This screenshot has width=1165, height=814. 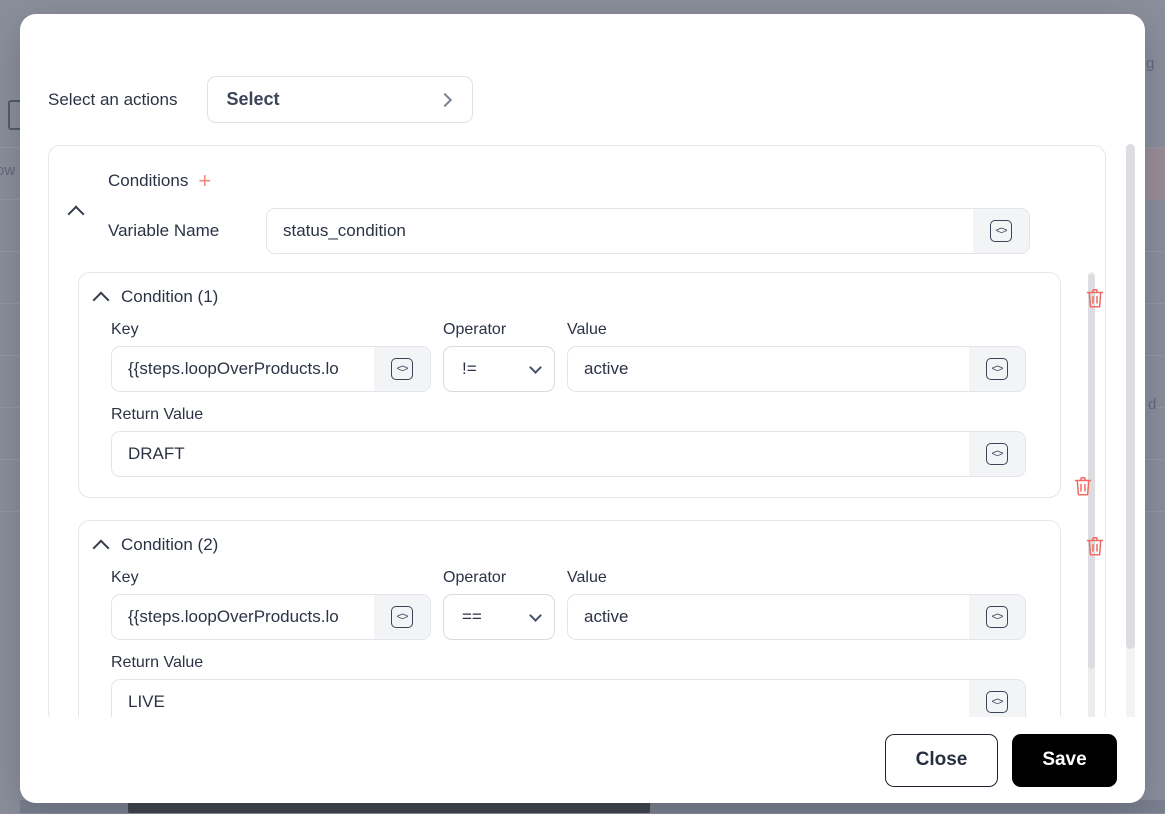 What do you see at coordinates (204, 181) in the screenshot?
I see `plus-icon: +` at bounding box center [204, 181].